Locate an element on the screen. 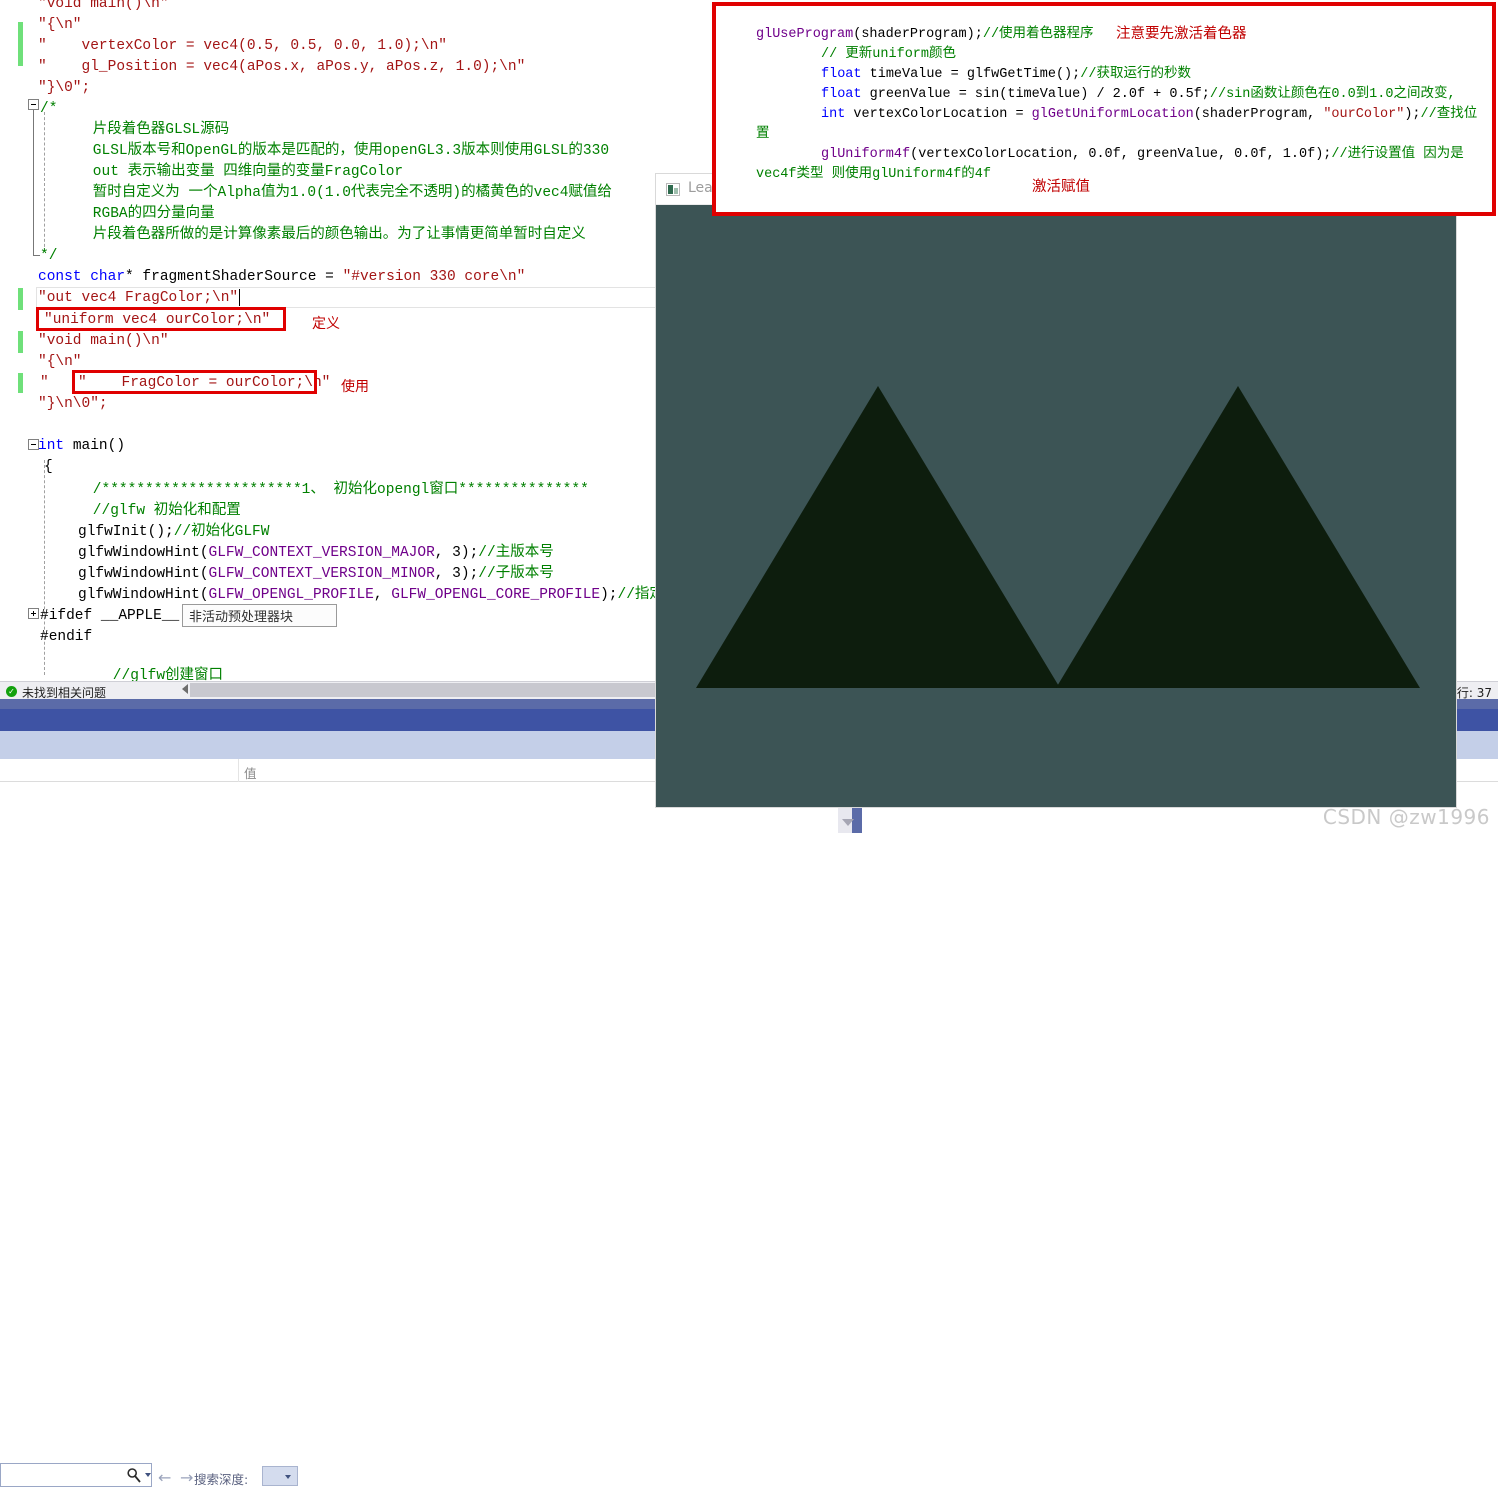 The width and height of the screenshot is (1498, 1488). check-circle-icon: ✓ is located at coordinates (11, 691).